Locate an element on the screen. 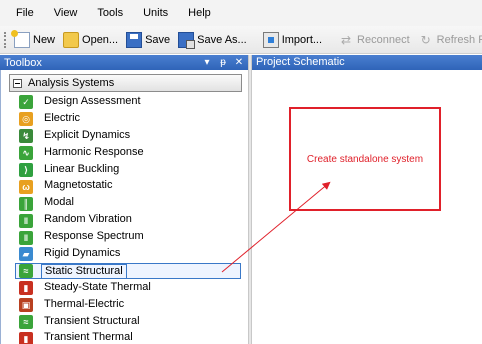  new-file-icon is located at coordinates (20, 38).